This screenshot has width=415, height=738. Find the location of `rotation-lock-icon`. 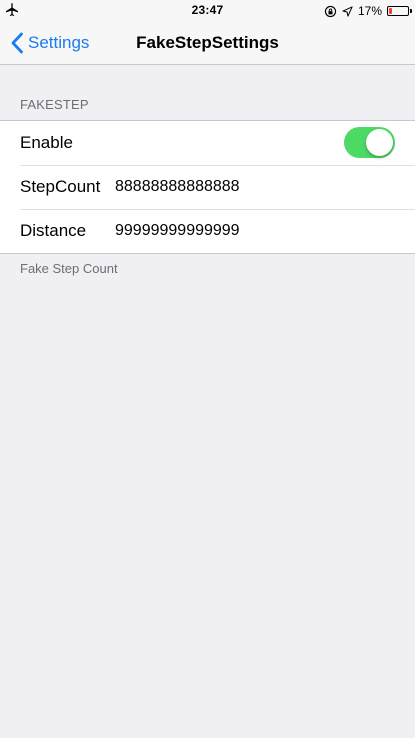

rotation-lock-icon is located at coordinates (330, 11).